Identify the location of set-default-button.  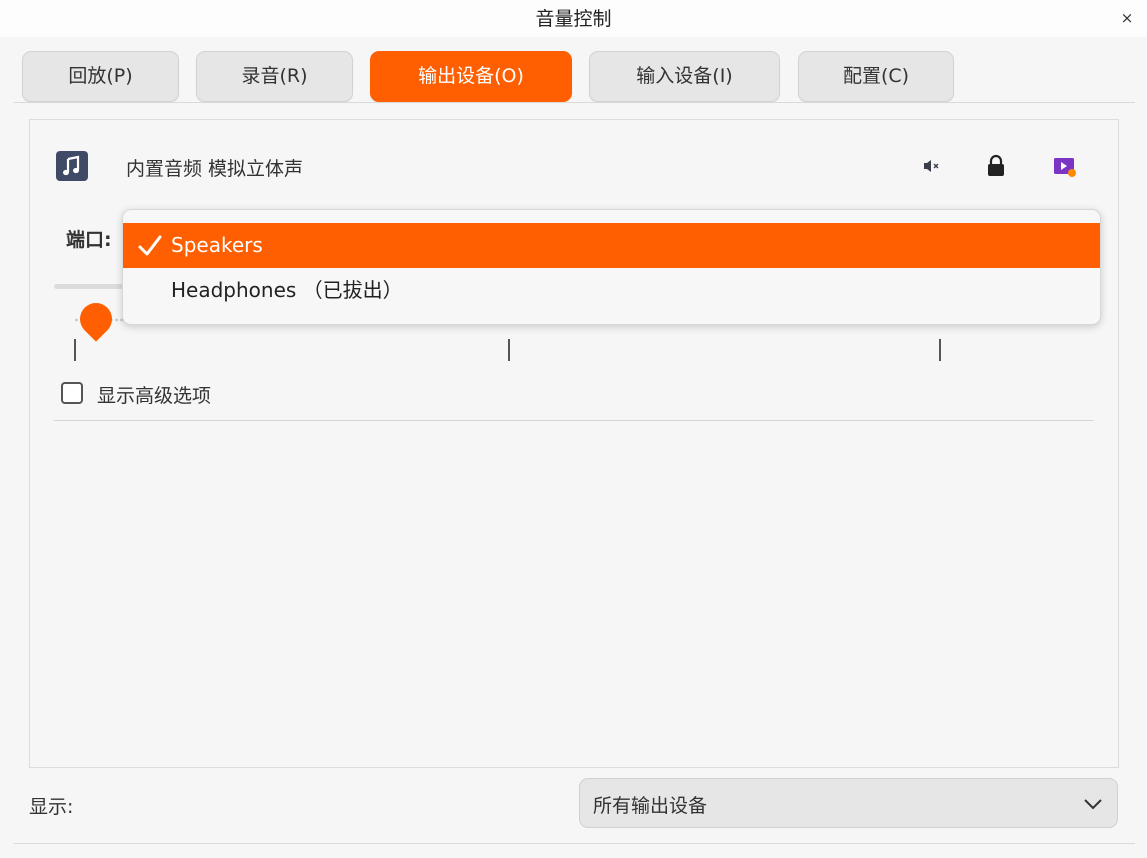
(1065, 166).